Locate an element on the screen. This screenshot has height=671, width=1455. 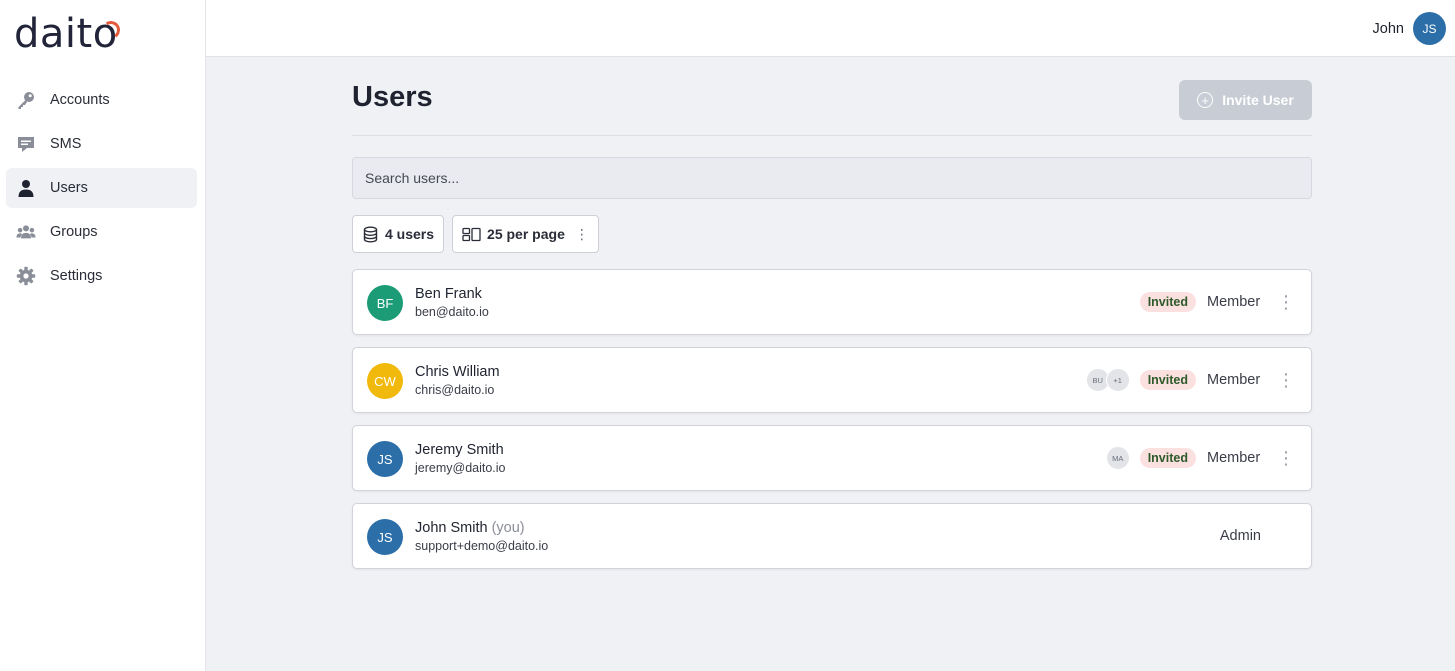
divider is located at coordinates (832, 135).